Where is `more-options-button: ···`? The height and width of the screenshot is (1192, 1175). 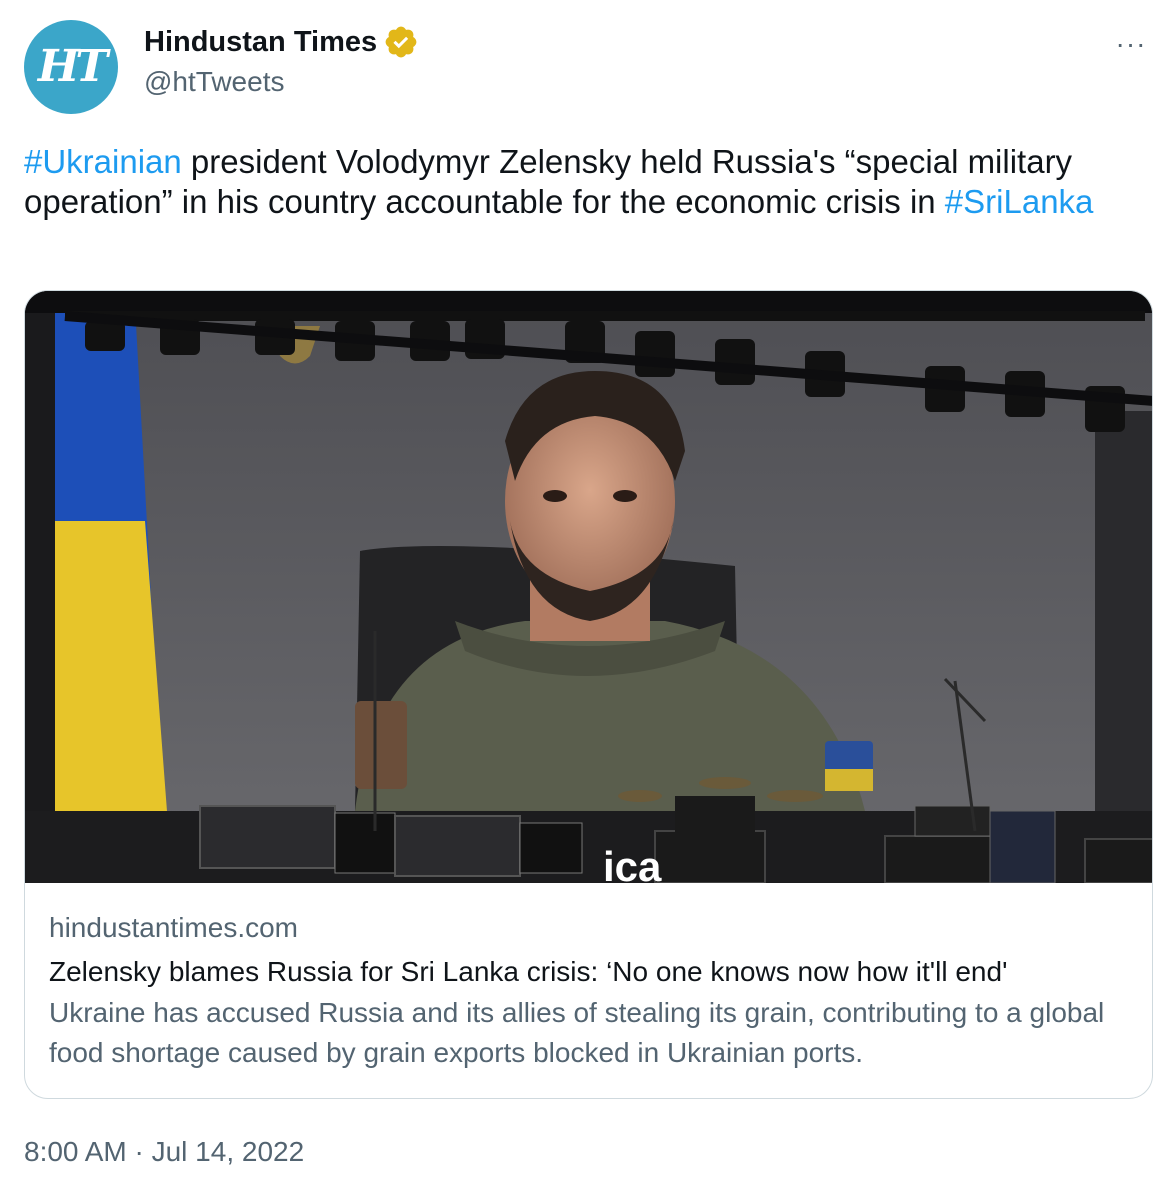 more-options-button: ··· is located at coordinates (1131, 44).